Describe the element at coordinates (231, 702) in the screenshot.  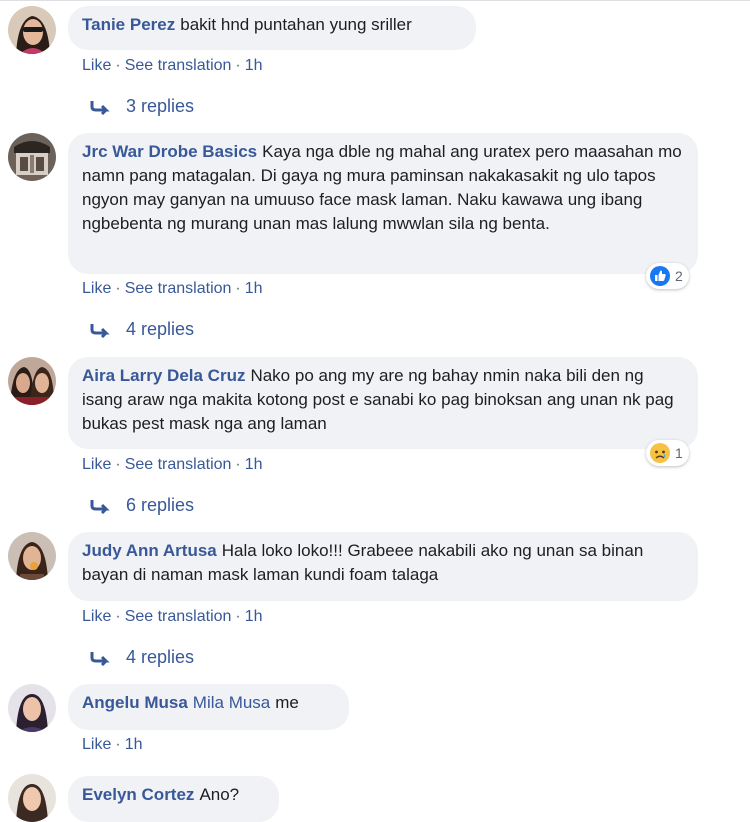
I see `mention-link: Mila Musa` at that location.